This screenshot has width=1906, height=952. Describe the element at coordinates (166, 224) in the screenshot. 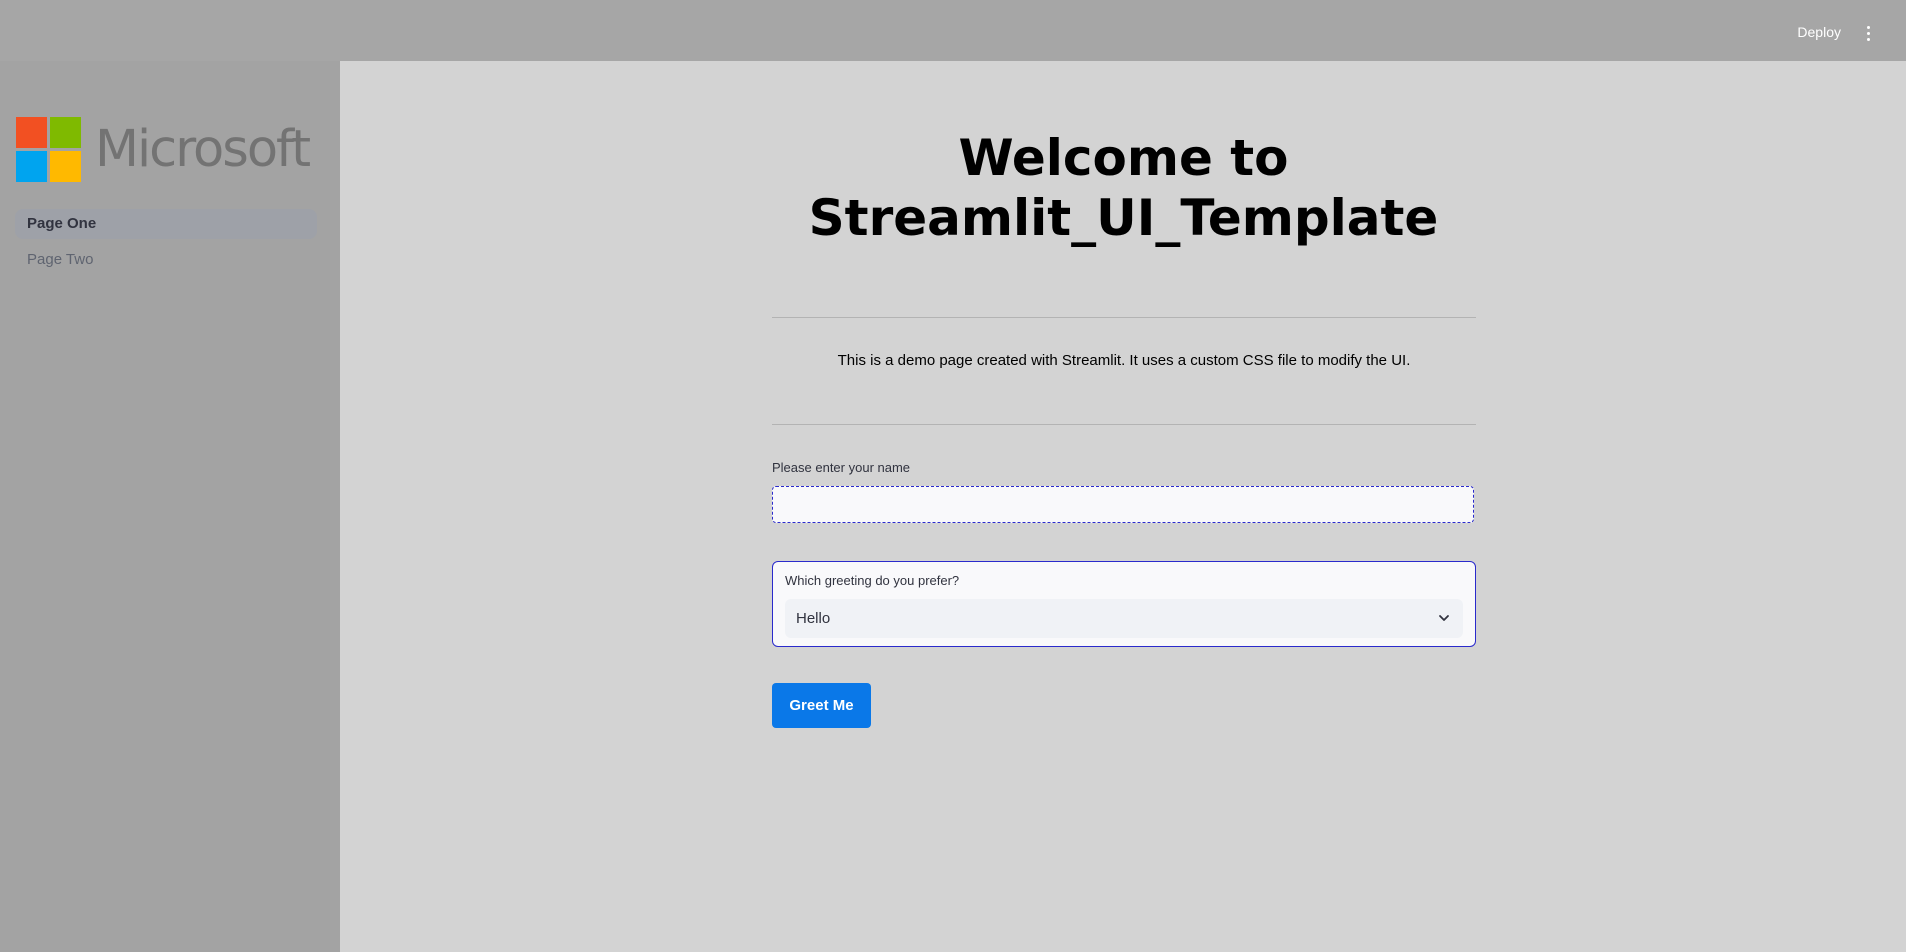

I see `sidebar-item-page-one: Page One` at that location.